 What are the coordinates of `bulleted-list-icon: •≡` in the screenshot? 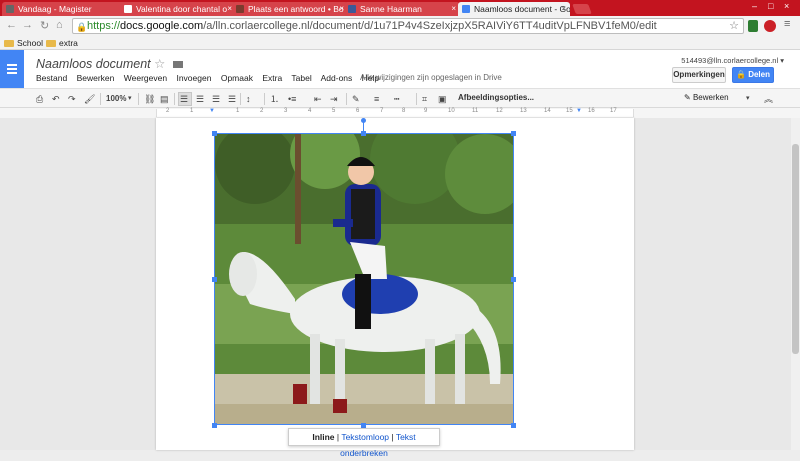 It's located at (292, 99).